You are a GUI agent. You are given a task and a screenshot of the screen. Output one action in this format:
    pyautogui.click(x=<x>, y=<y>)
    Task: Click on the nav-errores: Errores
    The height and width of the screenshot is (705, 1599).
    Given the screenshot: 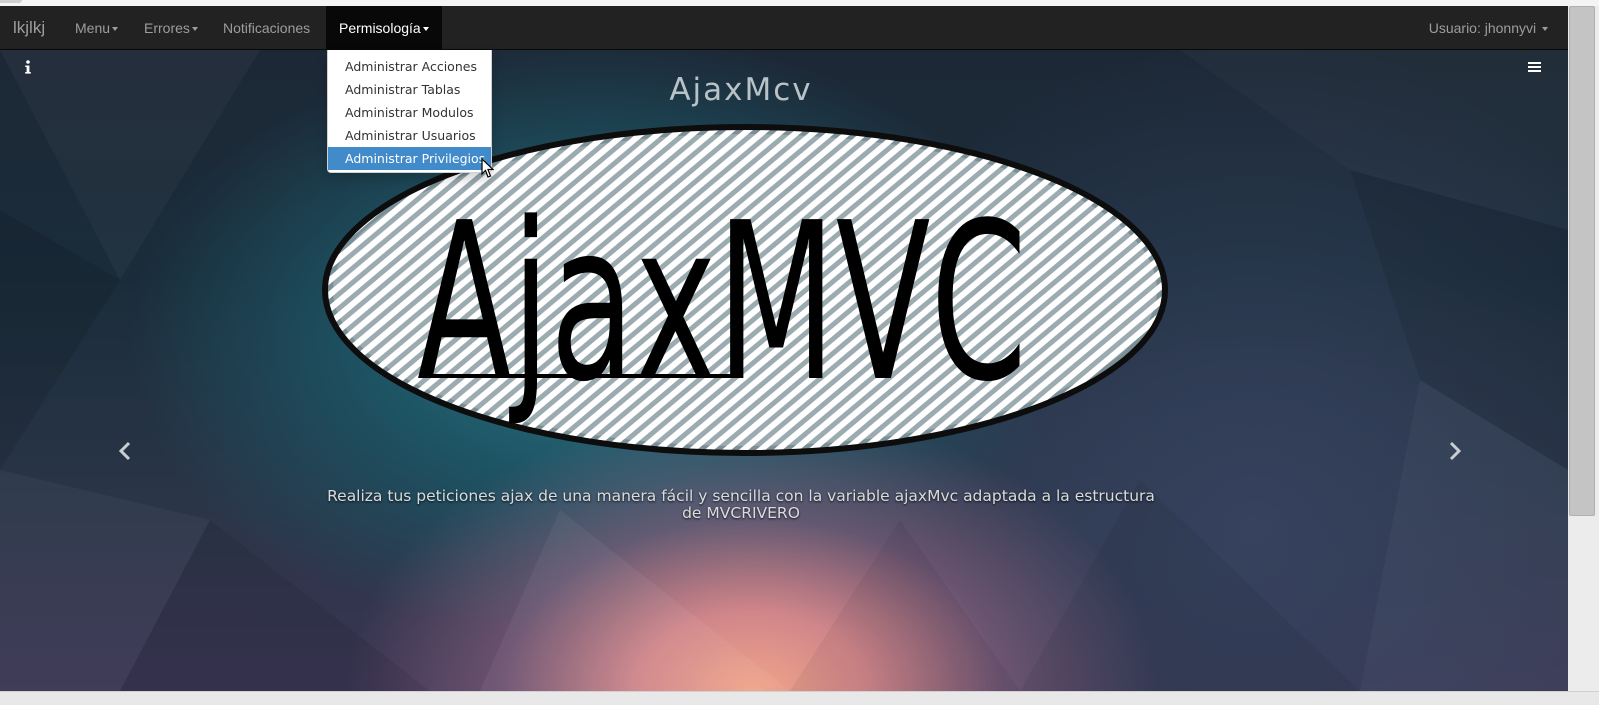 What is the action you would take?
    pyautogui.click(x=171, y=28)
    